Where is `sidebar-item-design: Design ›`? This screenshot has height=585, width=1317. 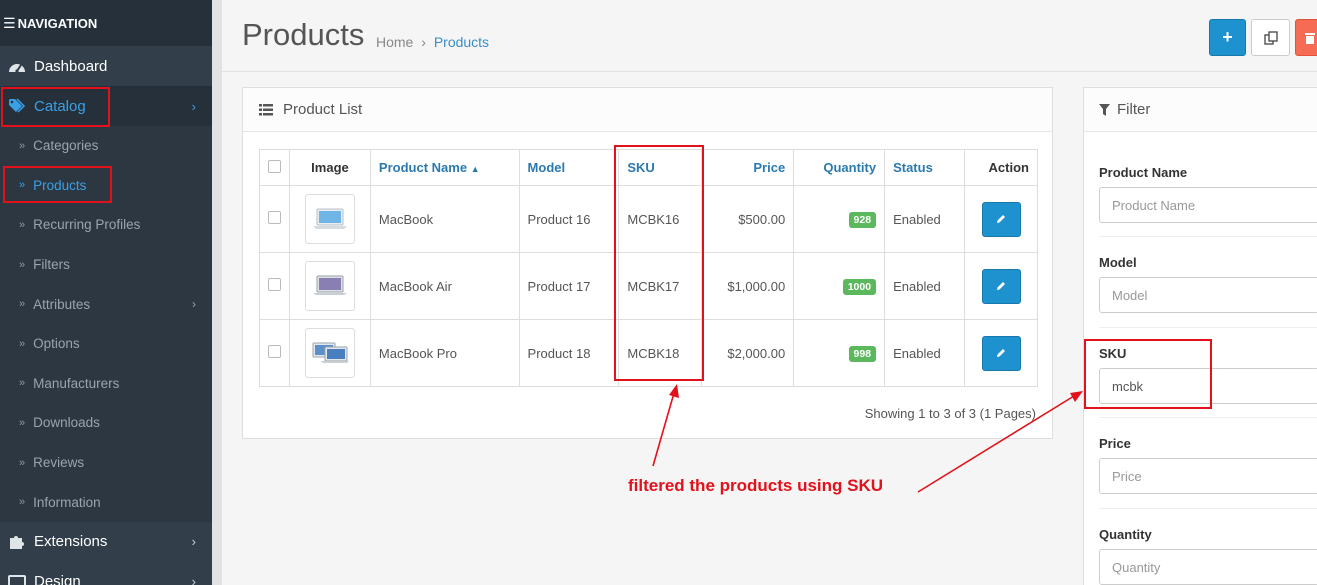
sidebar-item-design: Design › is located at coordinates (106, 573).